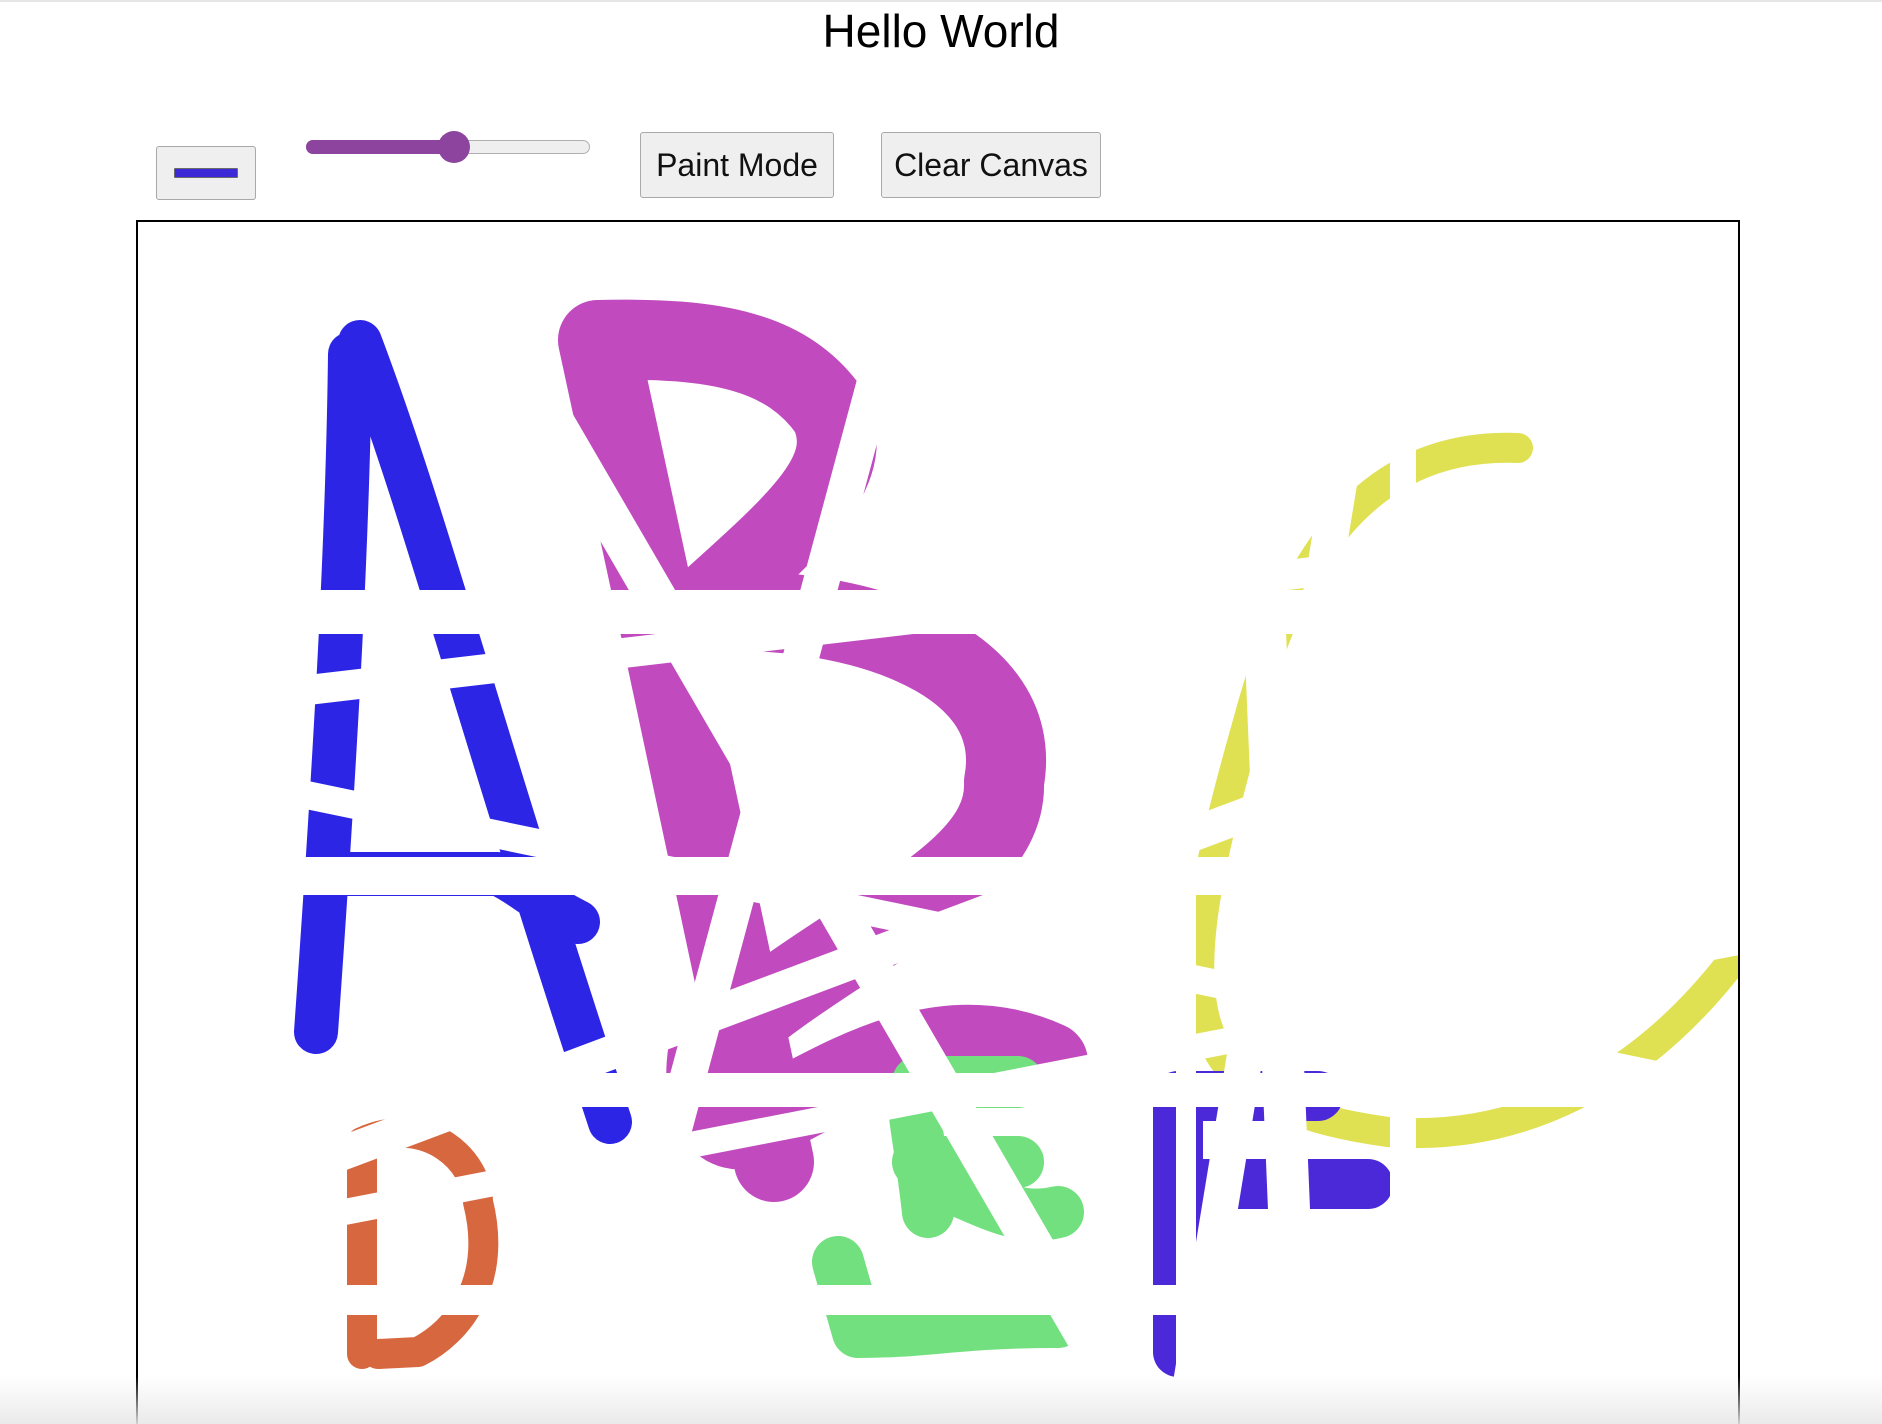  Describe the element at coordinates (941, 1) in the screenshot. I see `browser-top-border` at that location.